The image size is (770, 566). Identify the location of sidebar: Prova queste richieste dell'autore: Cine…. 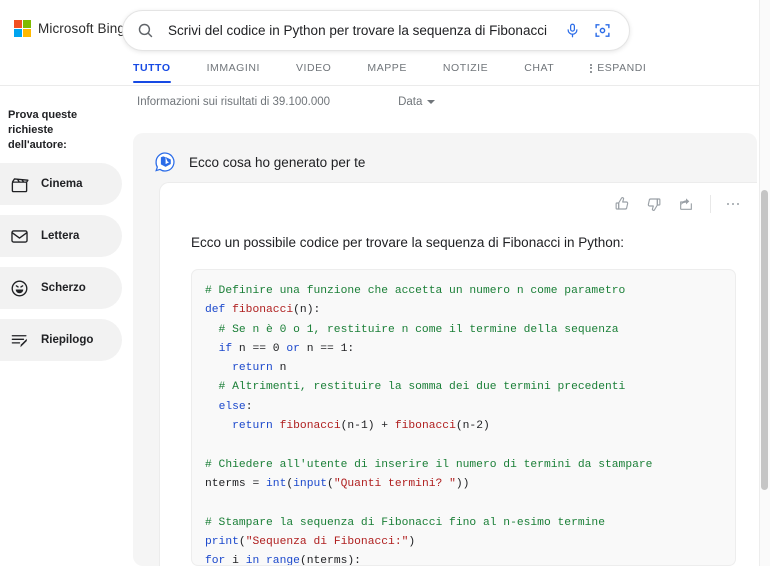
(61, 234).